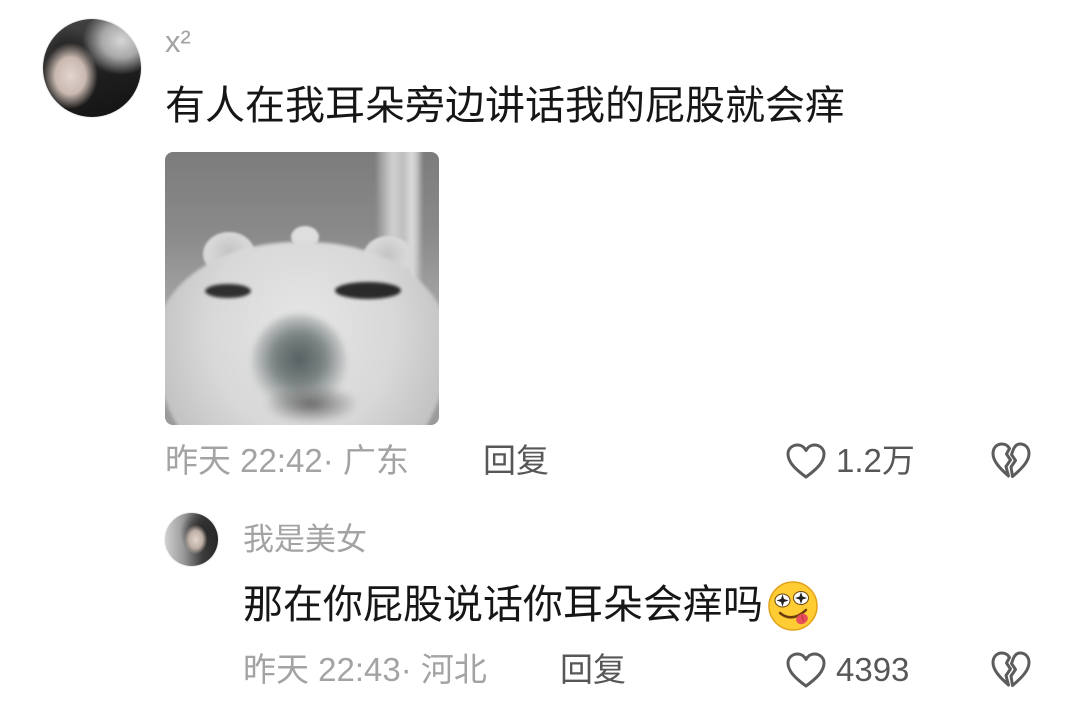  I want to click on plush-bear-eye-left, so click(228, 291).